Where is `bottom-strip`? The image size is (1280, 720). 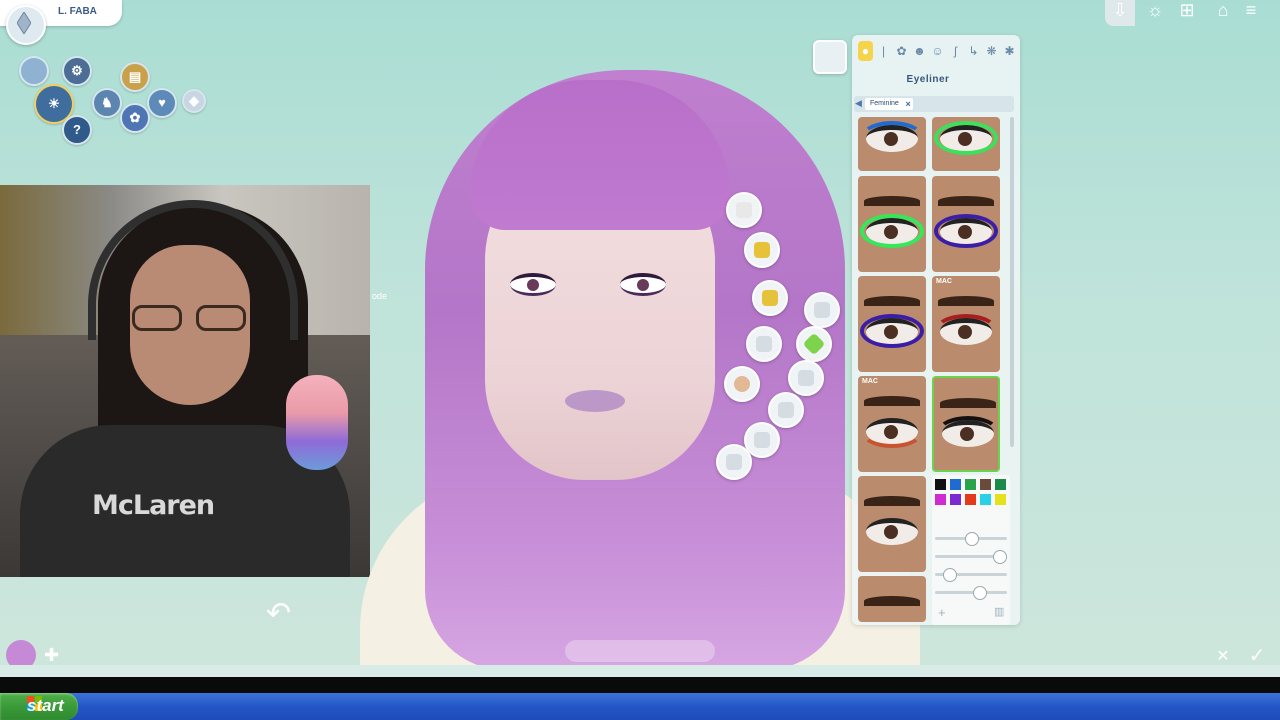
bottom-strip is located at coordinates (640, 671).